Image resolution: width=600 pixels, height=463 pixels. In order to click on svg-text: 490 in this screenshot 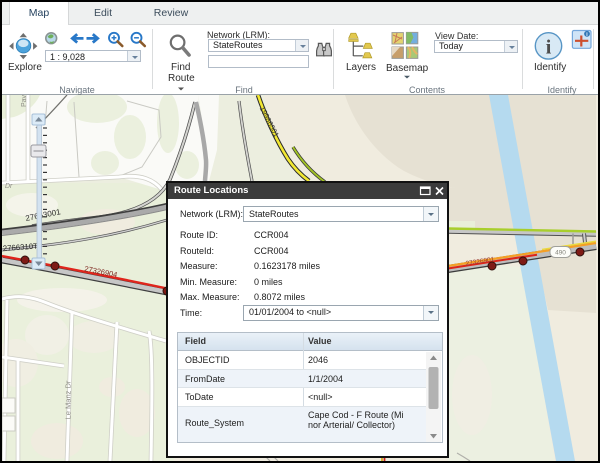, I will do `click(560, 253)`.